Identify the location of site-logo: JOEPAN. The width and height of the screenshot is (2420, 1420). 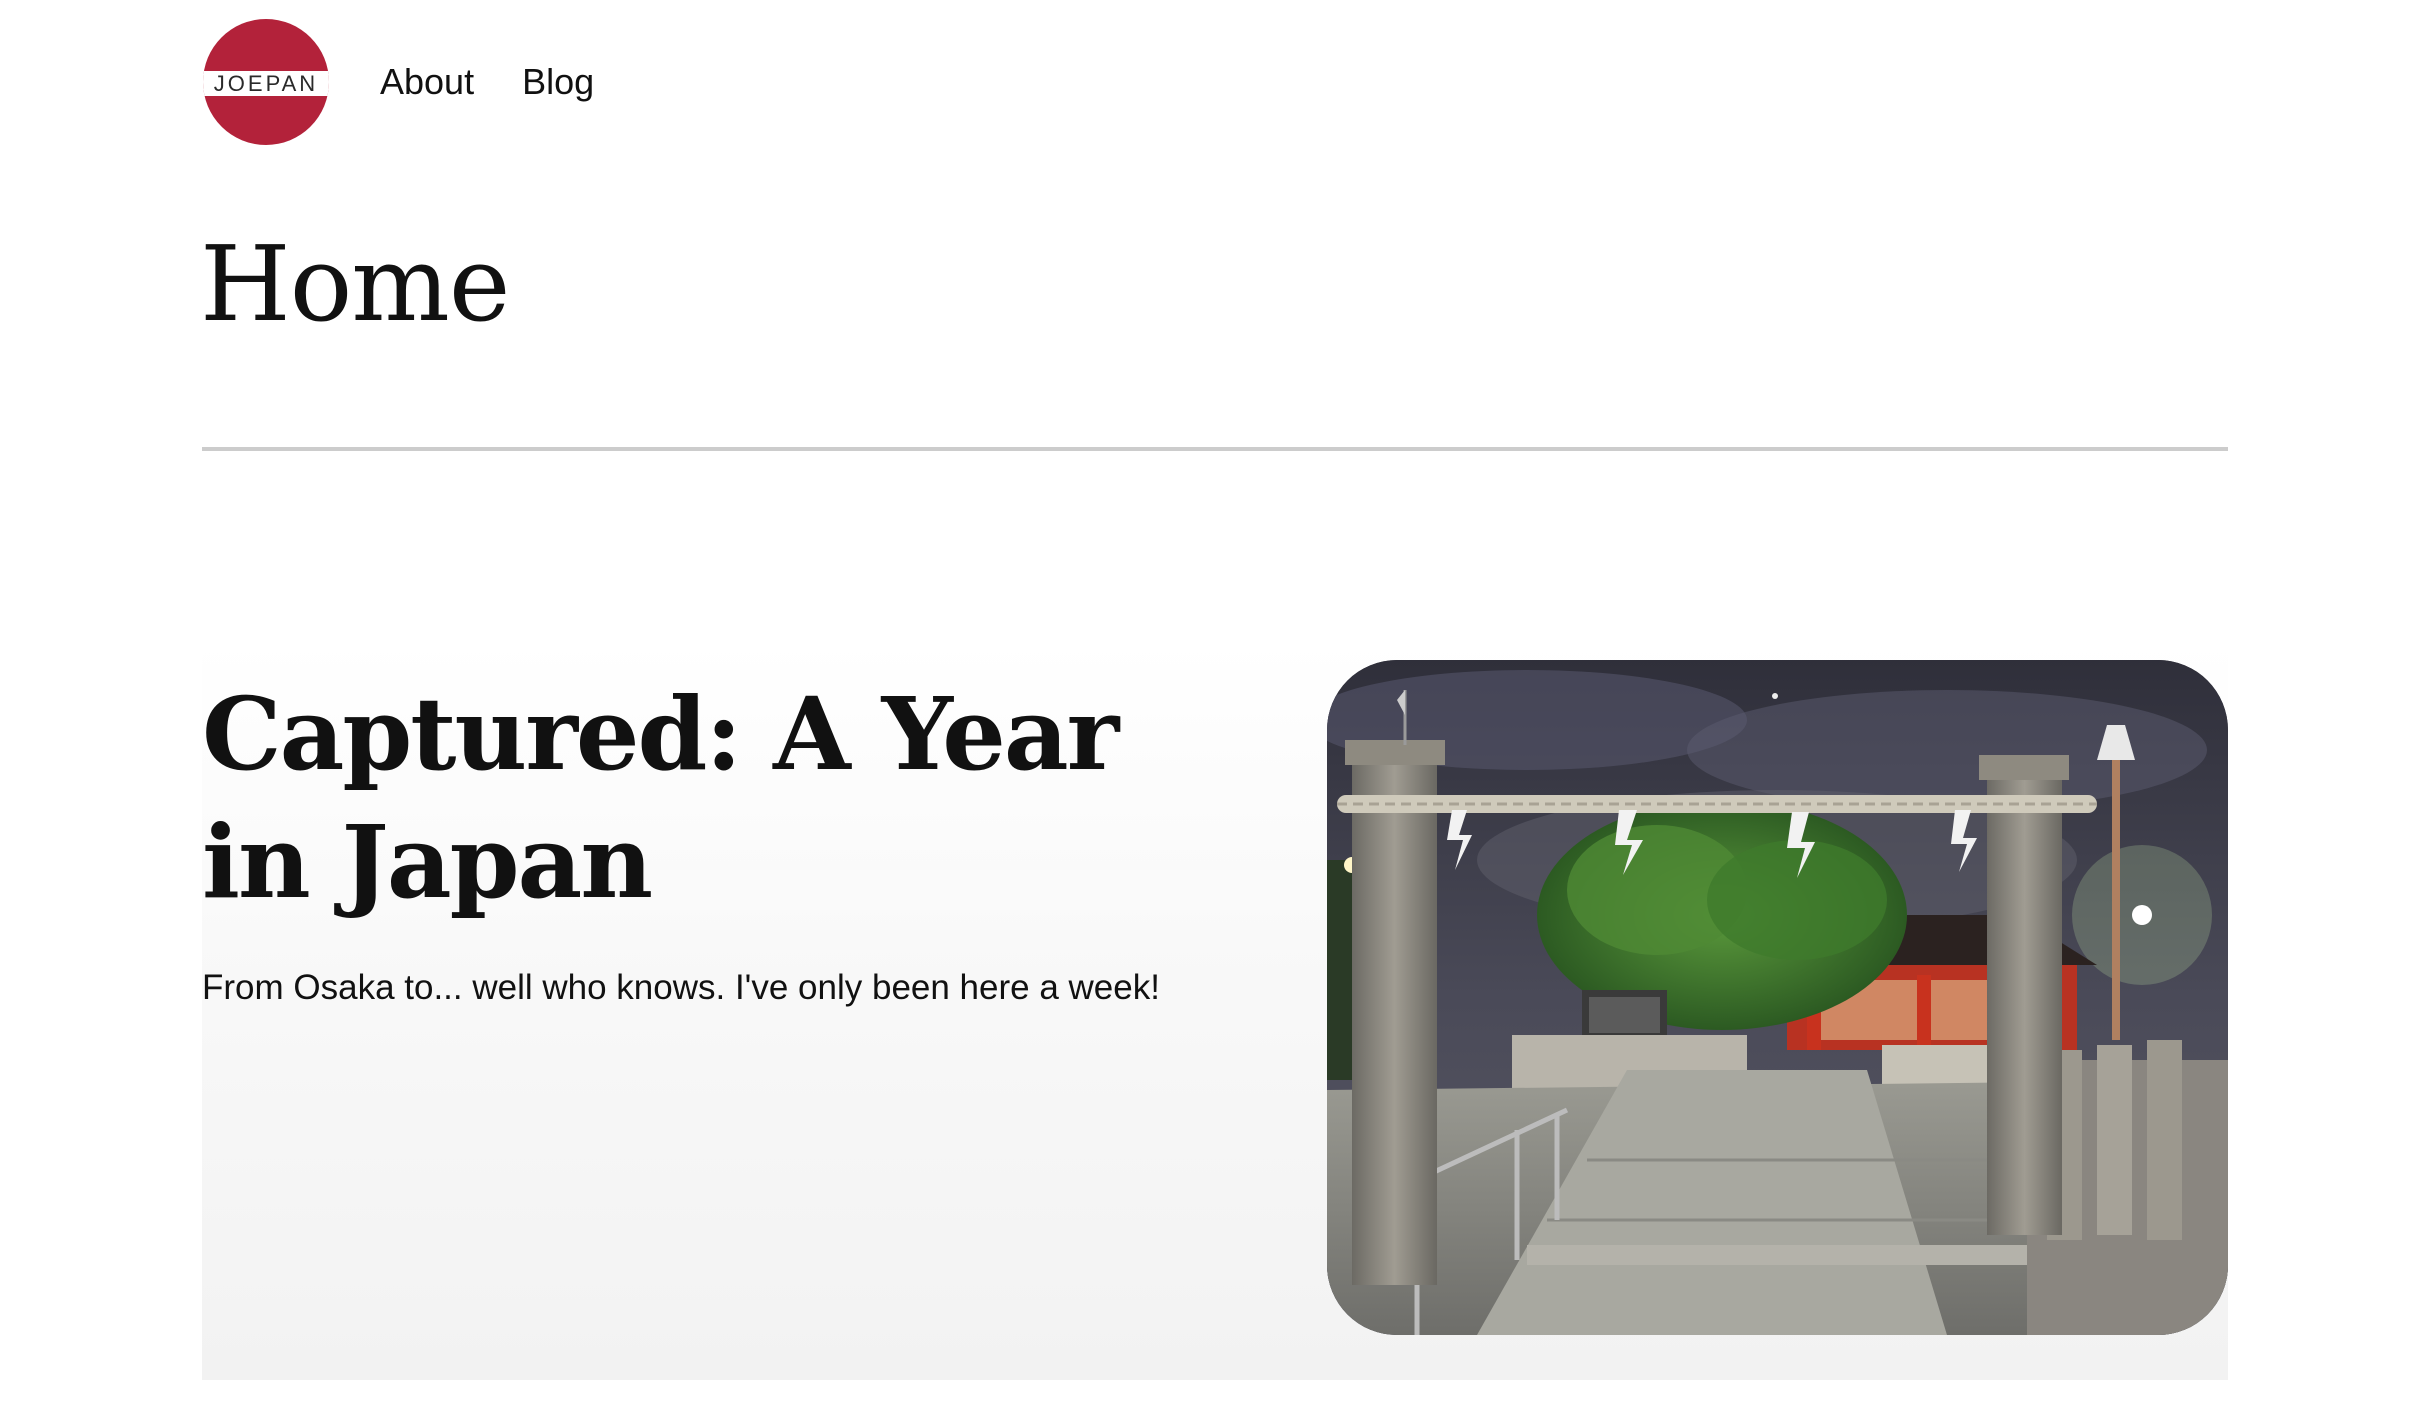
(266, 82).